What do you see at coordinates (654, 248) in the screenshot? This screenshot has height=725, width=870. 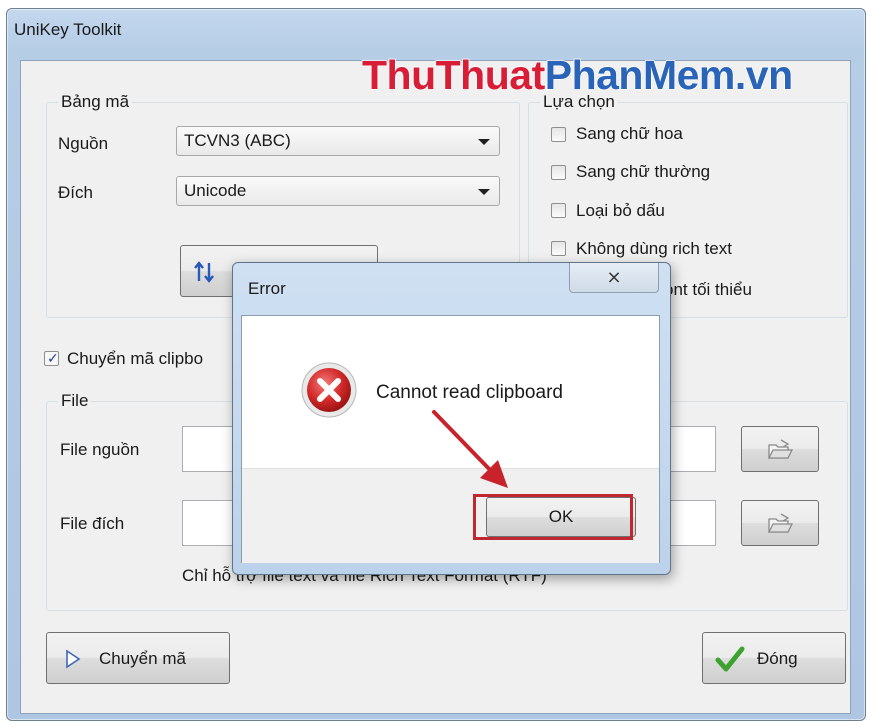 I see `no-rich-text-label: Không dùng rich text` at bounding box center [654, 248].